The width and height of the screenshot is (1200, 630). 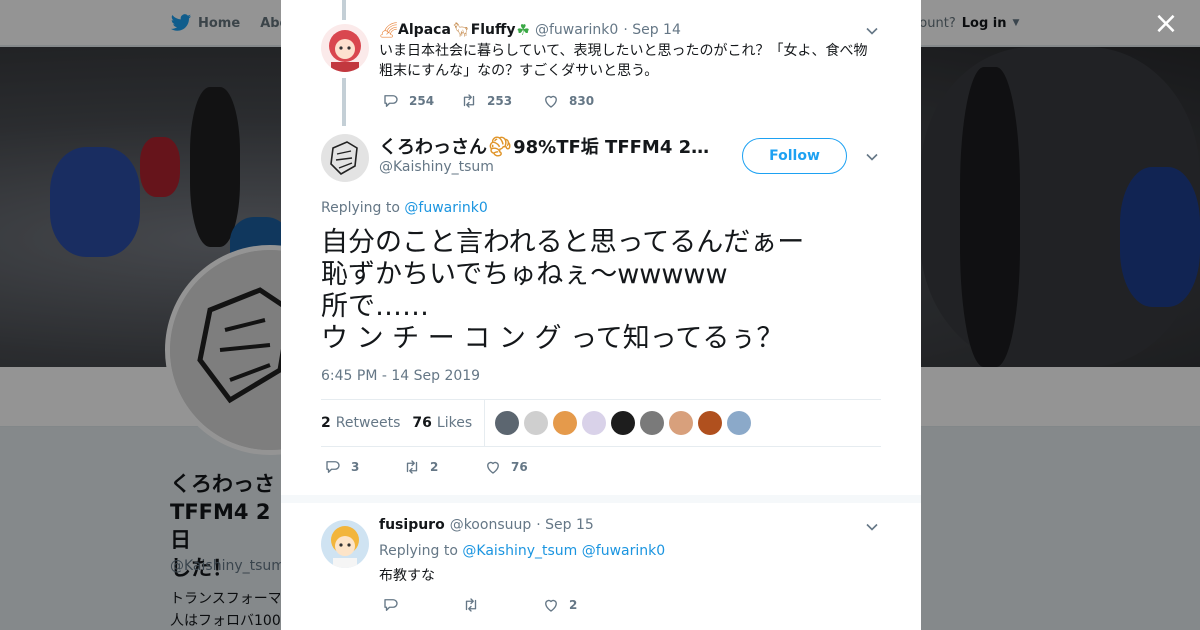 I want to click on author-name-suffix: Fluffy, so click(x=493, y=30).